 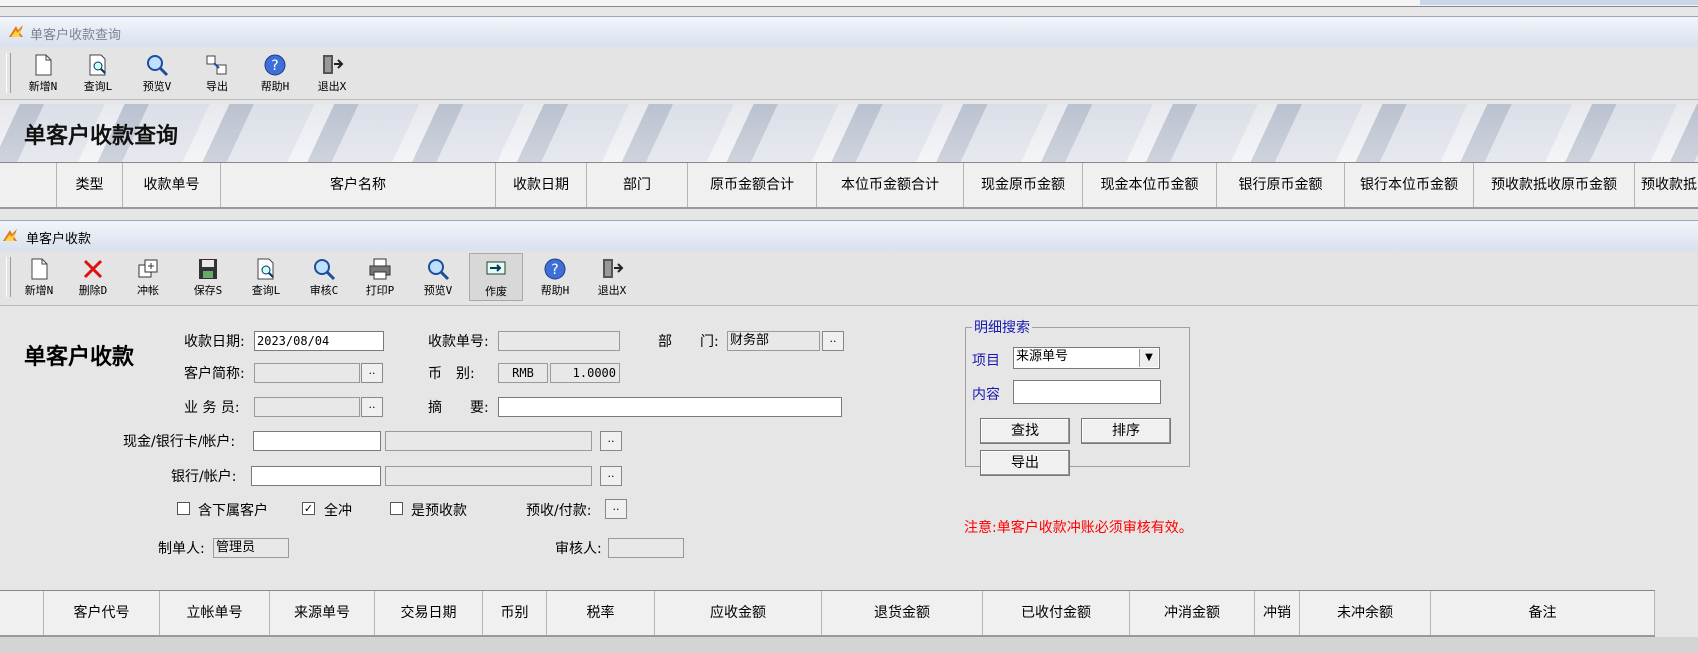 What do you see at coordinates (646, 548) in the screenshot?
I see `auditor-input` at bounding box center [646, 548].